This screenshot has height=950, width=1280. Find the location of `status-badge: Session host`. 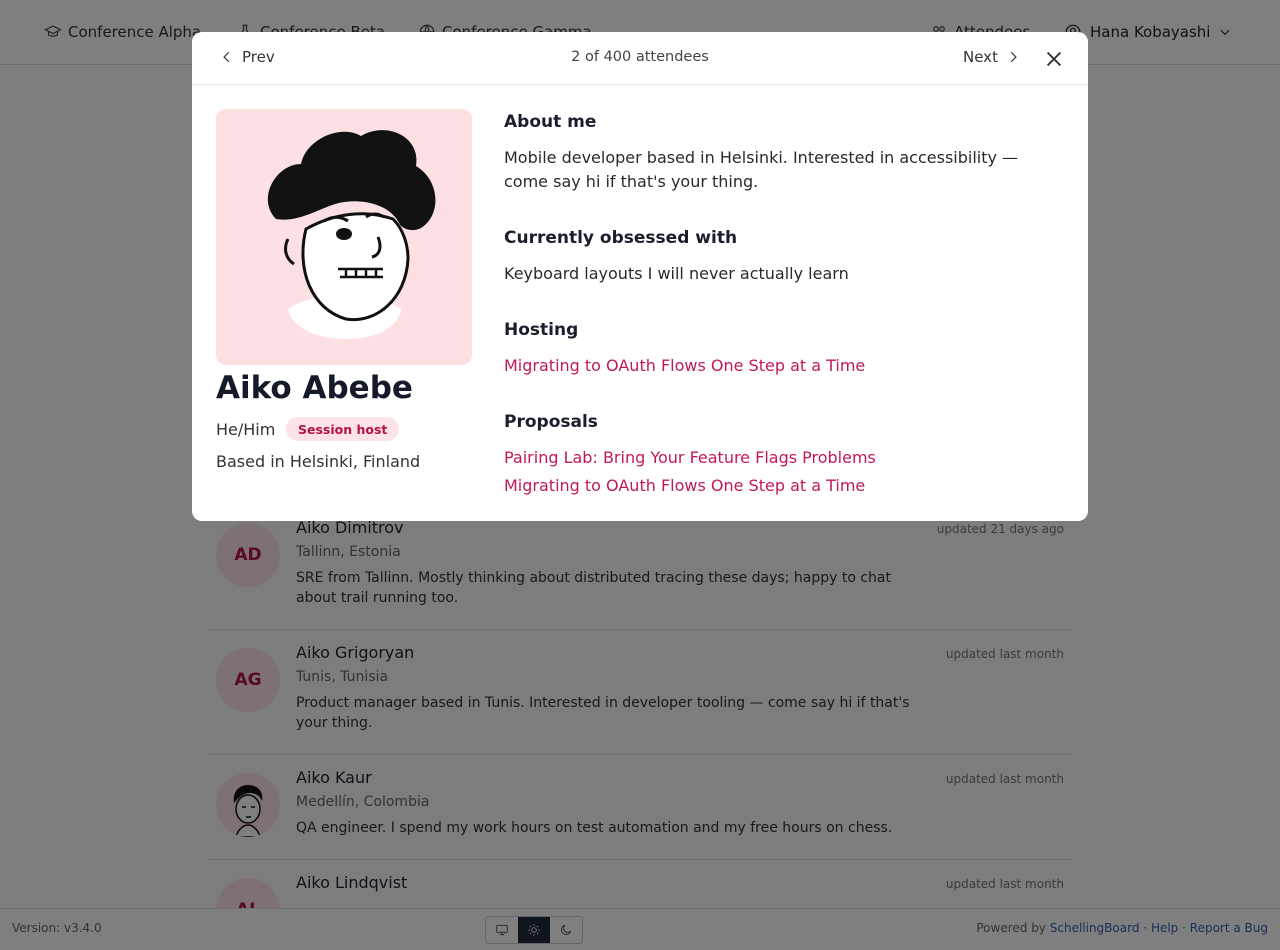

status-badge: Session host is located at coordinates (343, 429).